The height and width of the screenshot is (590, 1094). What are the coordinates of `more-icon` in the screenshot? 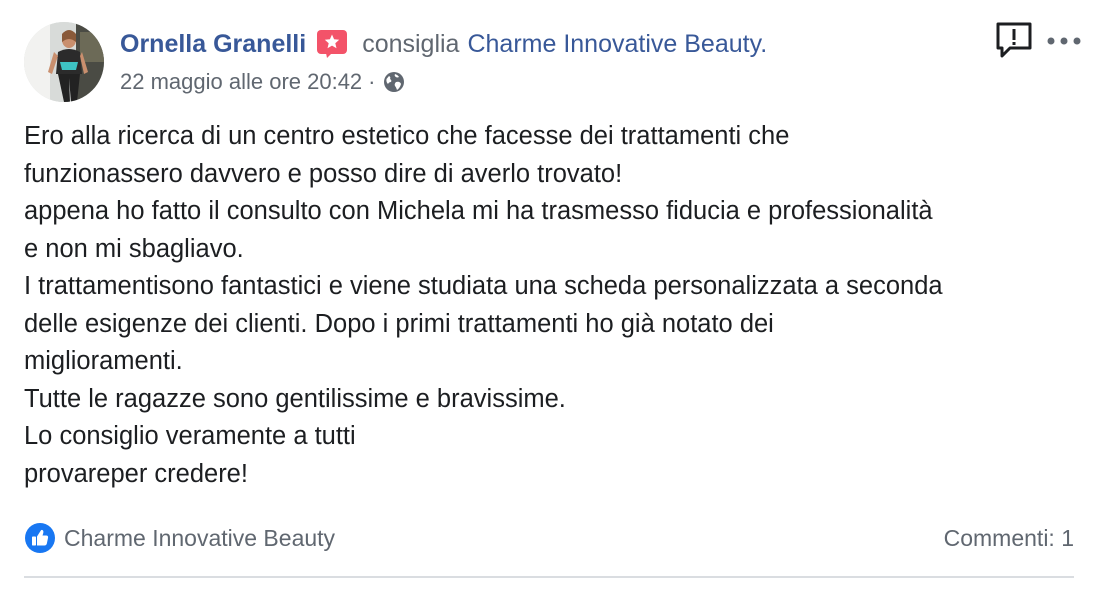 It's located at (1064, 40).